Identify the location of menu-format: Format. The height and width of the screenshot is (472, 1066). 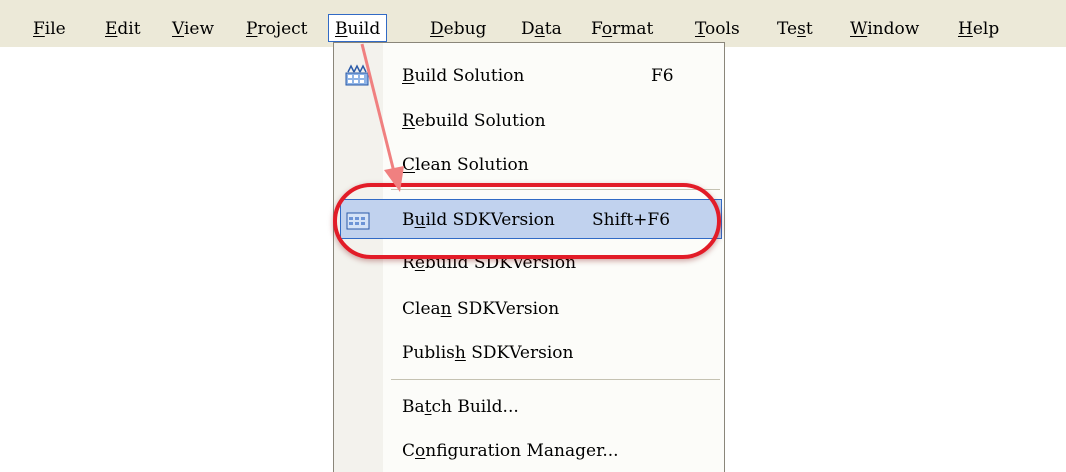
(622, 29).